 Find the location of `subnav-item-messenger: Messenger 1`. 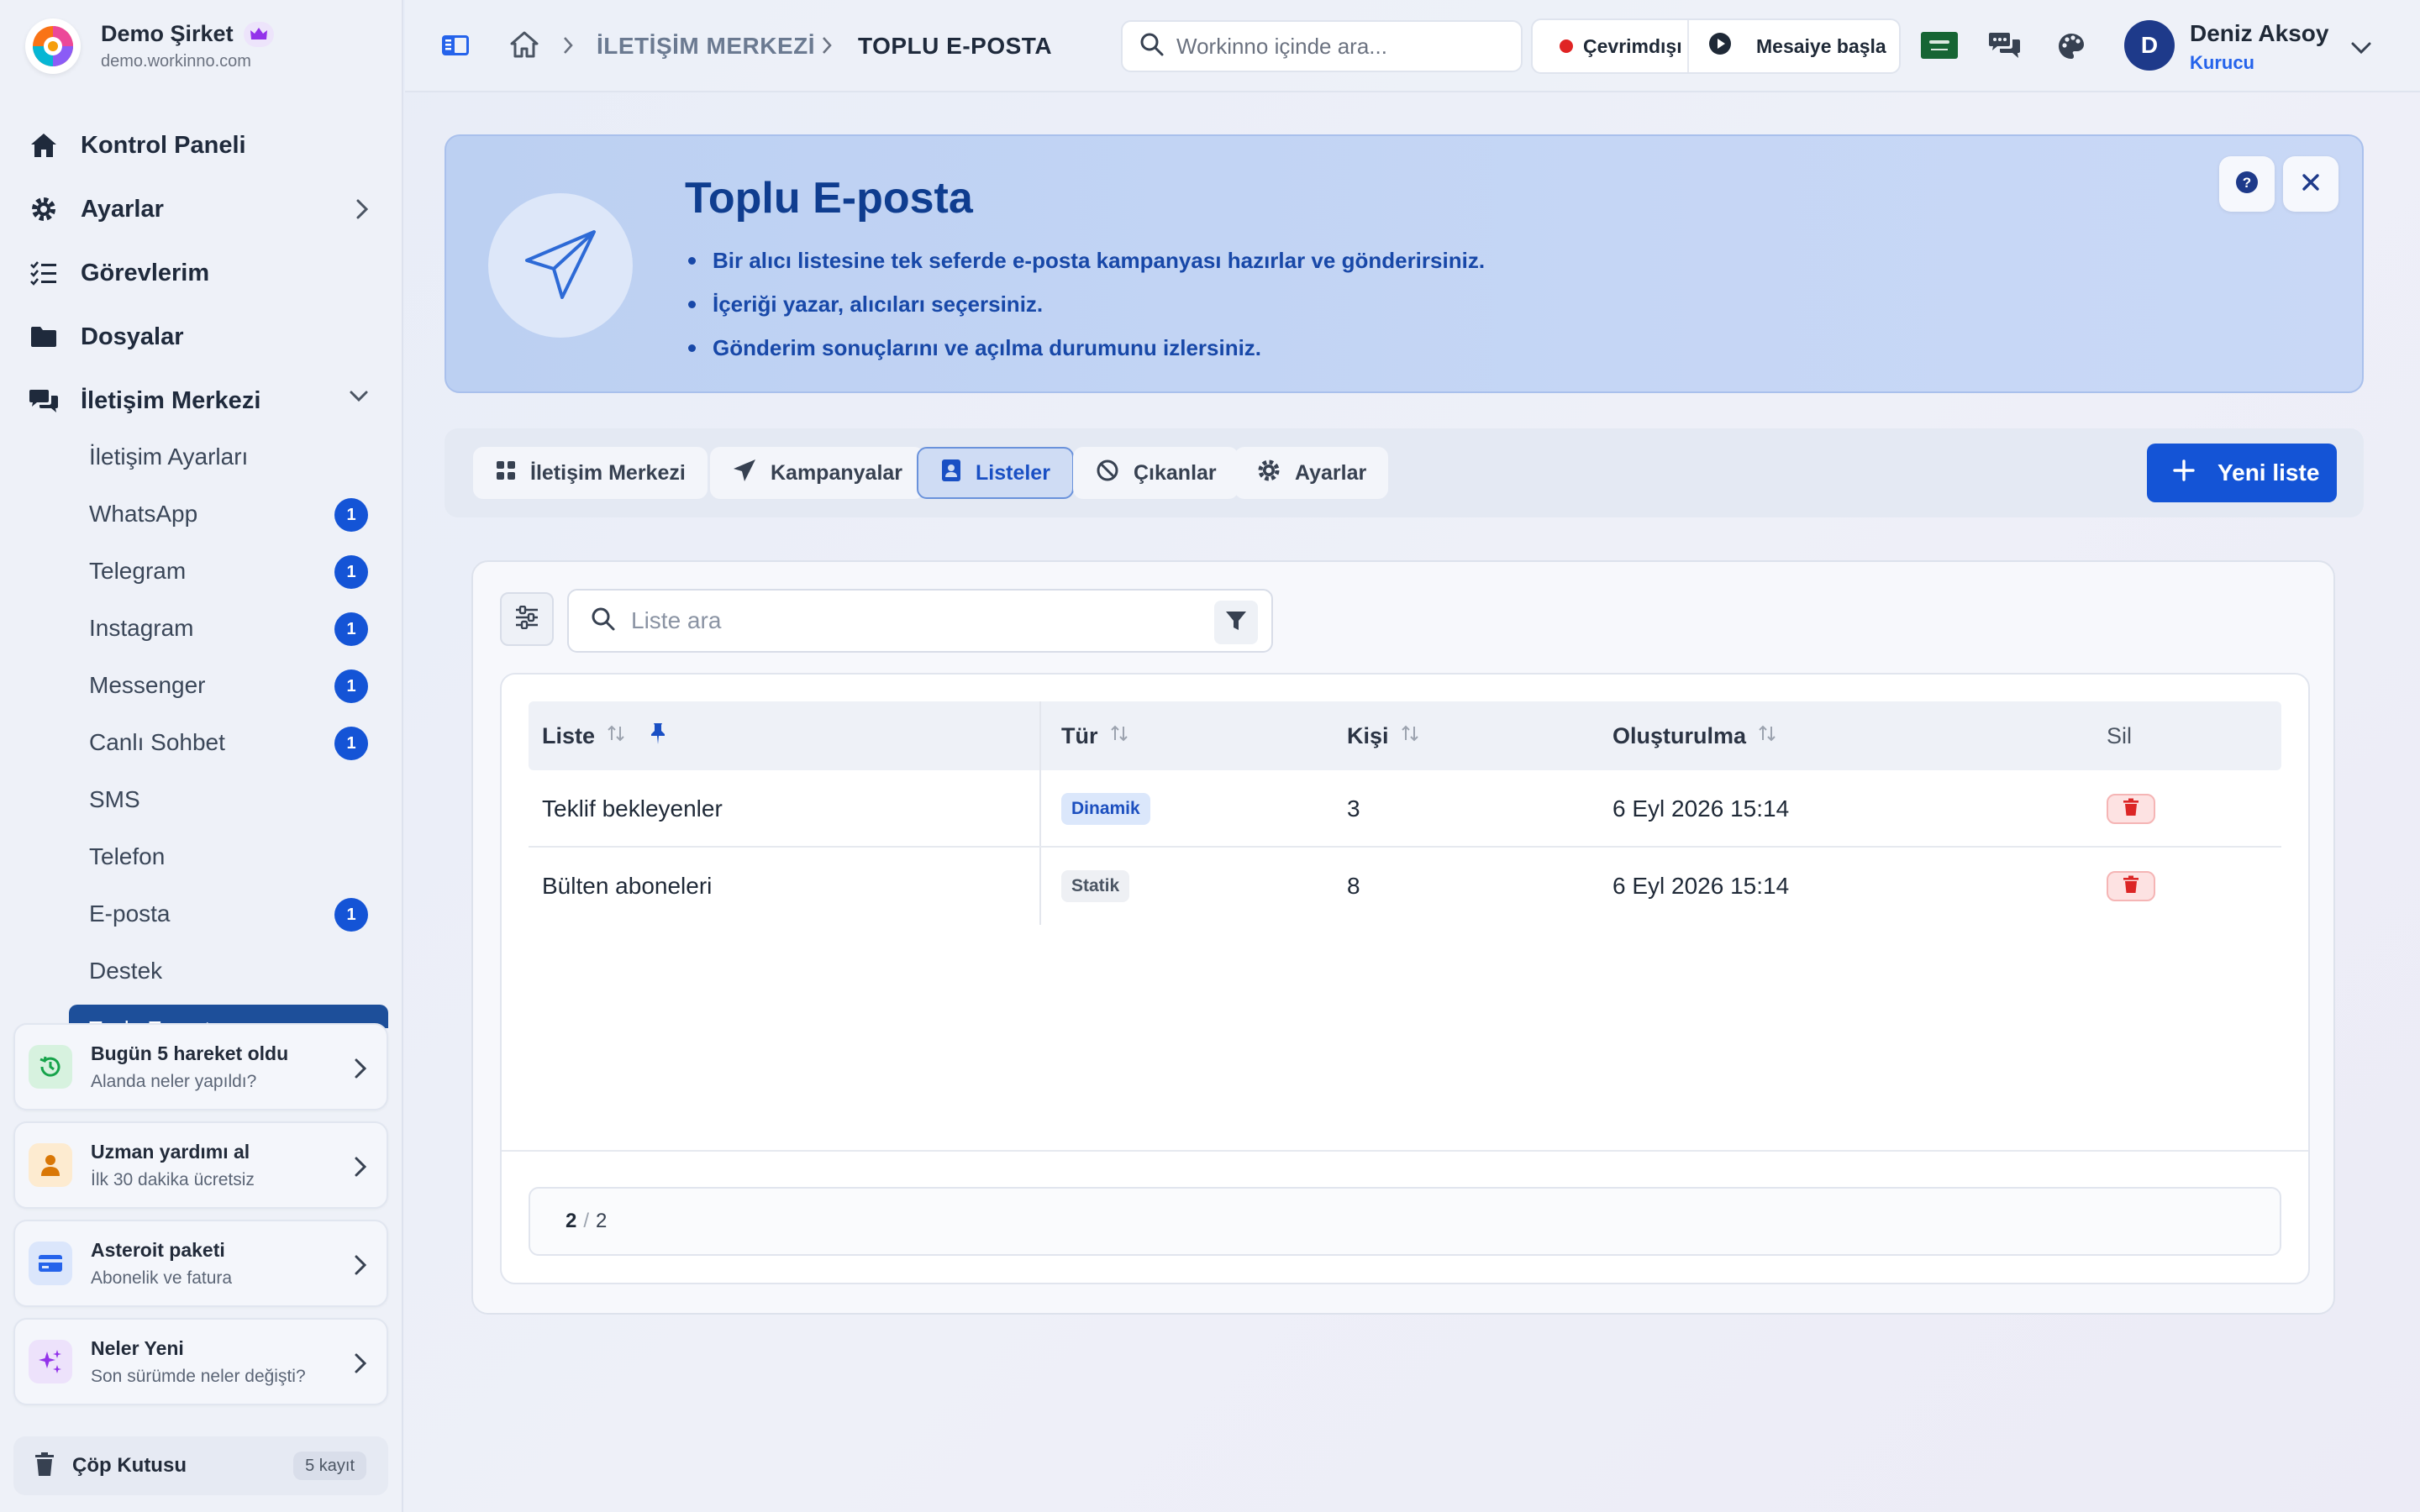

subnav-item-messenger: Messenger 1 is located at coordinates (202, 685).